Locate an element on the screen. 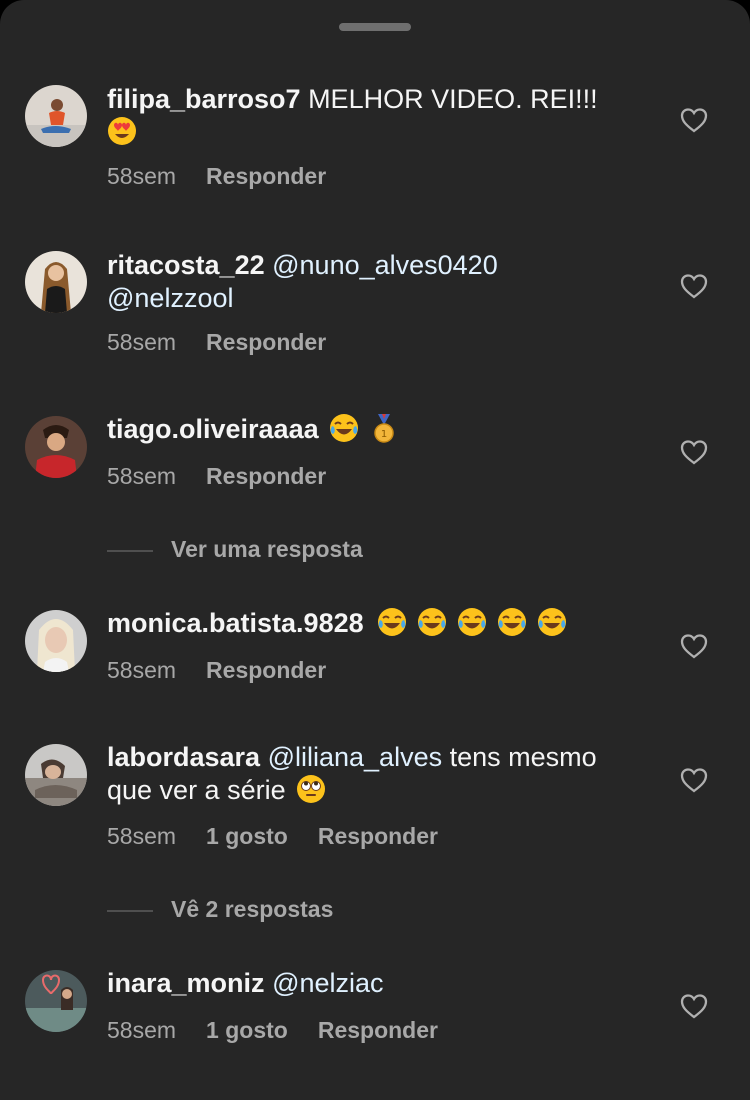 Image resolution: width=750 pixels, height=1100 pixels. comment-username: filipa_barroso7 is located at coordinates (204, 99).